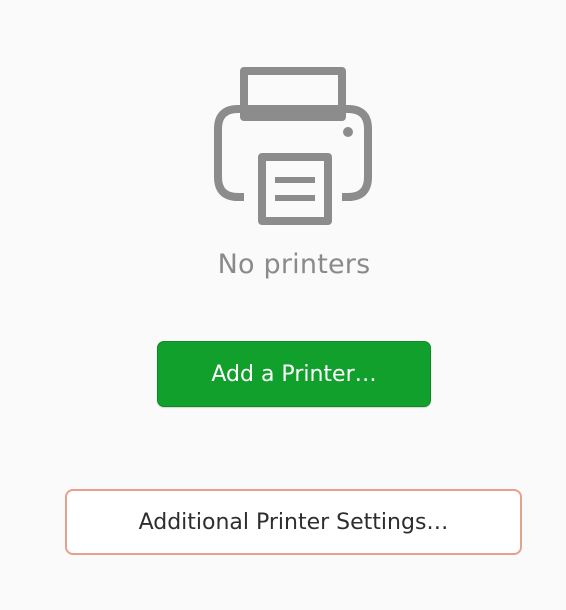 The height and width of the screenshot is (610, 566). What do you see at coordinates (293, 146) in the screenshot?
I see `printer-icon` at bounding box center [293, 146].